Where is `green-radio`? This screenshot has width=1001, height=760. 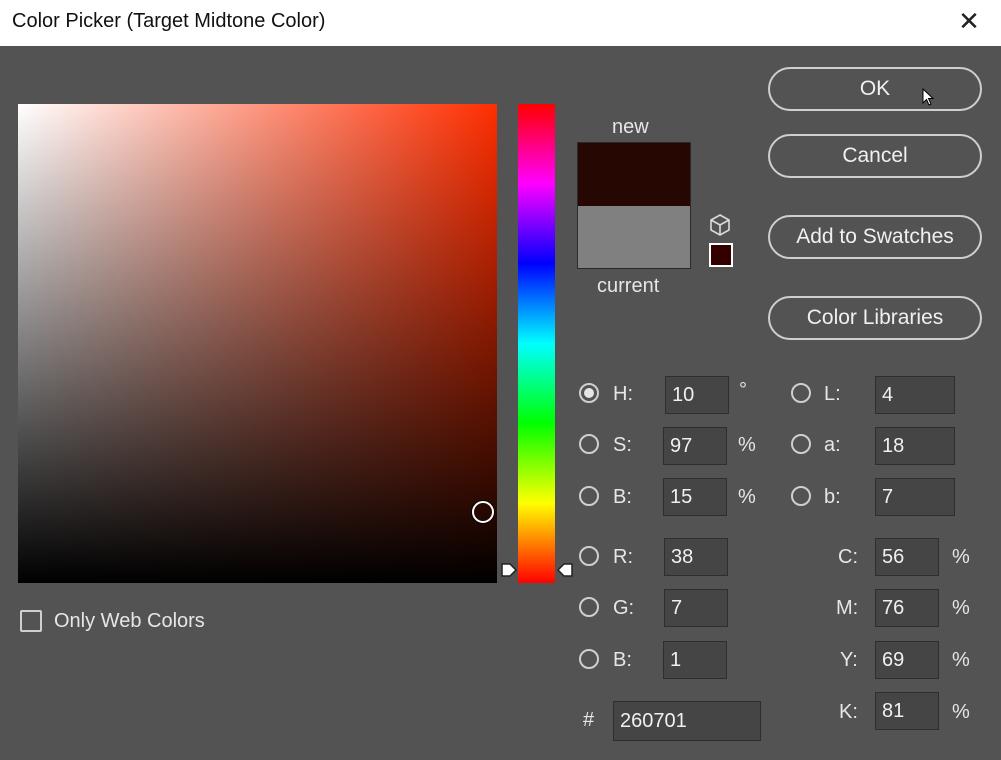
green-radio is located at coordinates (589, 607).